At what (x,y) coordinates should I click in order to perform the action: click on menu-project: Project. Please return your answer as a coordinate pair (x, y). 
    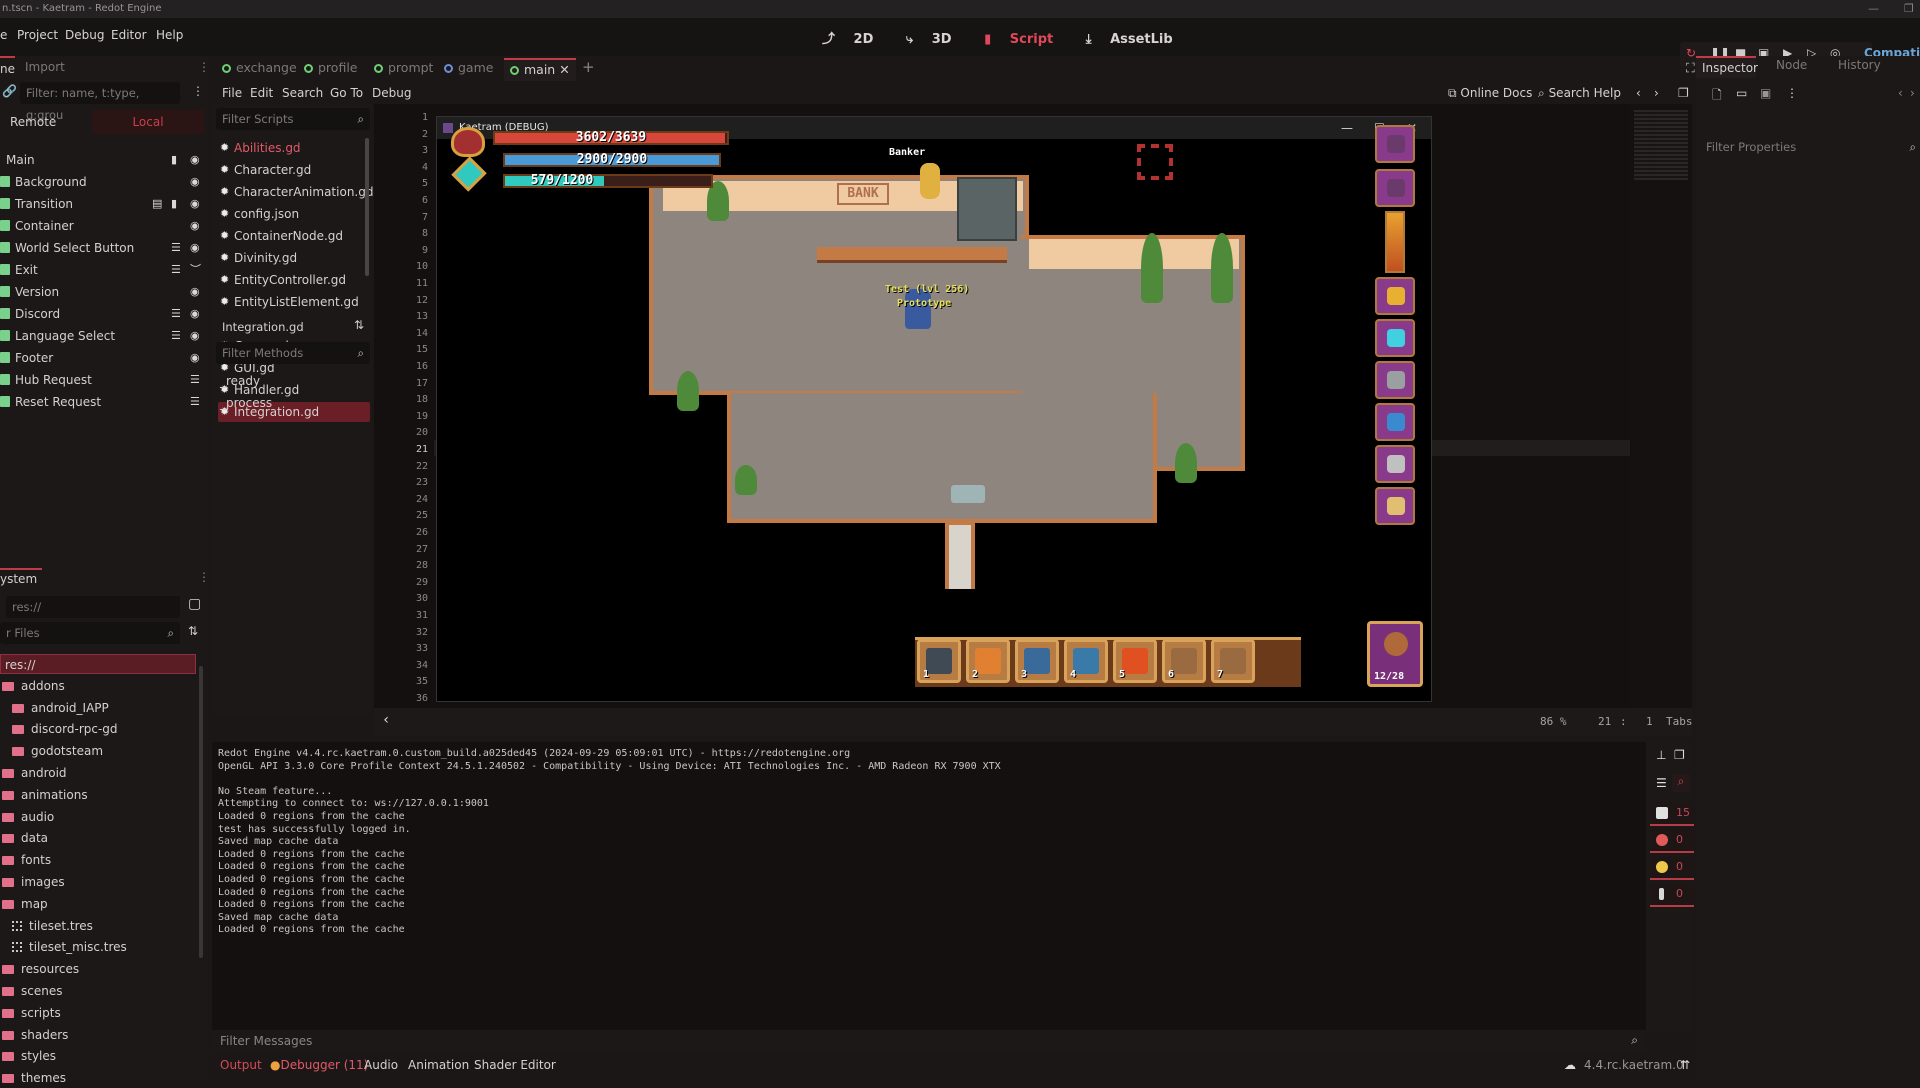
    Looking at the image, I should click on (37, 35).